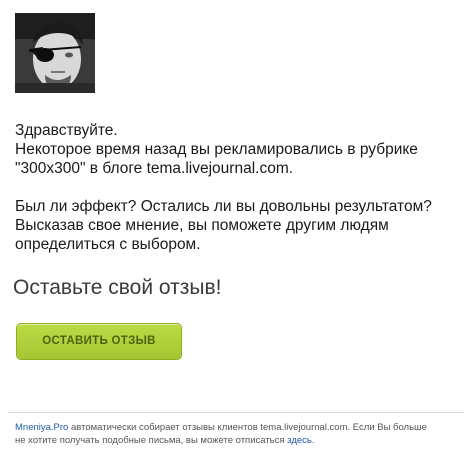 This screenshot has height=465, width=472. What do you see at coordinates (42, 427) in the screenshot?
I see `brand-name: Mneniya.Pro` at bounding box center [42, 427].